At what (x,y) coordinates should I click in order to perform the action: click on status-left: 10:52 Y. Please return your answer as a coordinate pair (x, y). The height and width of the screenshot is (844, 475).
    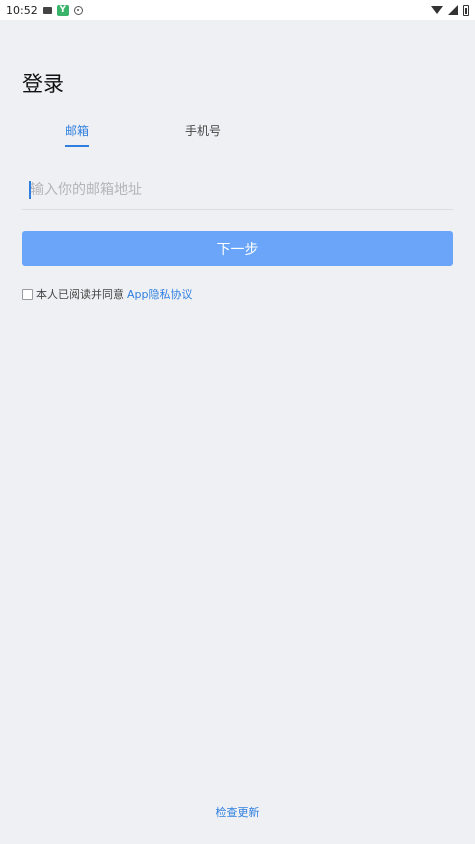
    Looking at the image, I should click on (44, 10).